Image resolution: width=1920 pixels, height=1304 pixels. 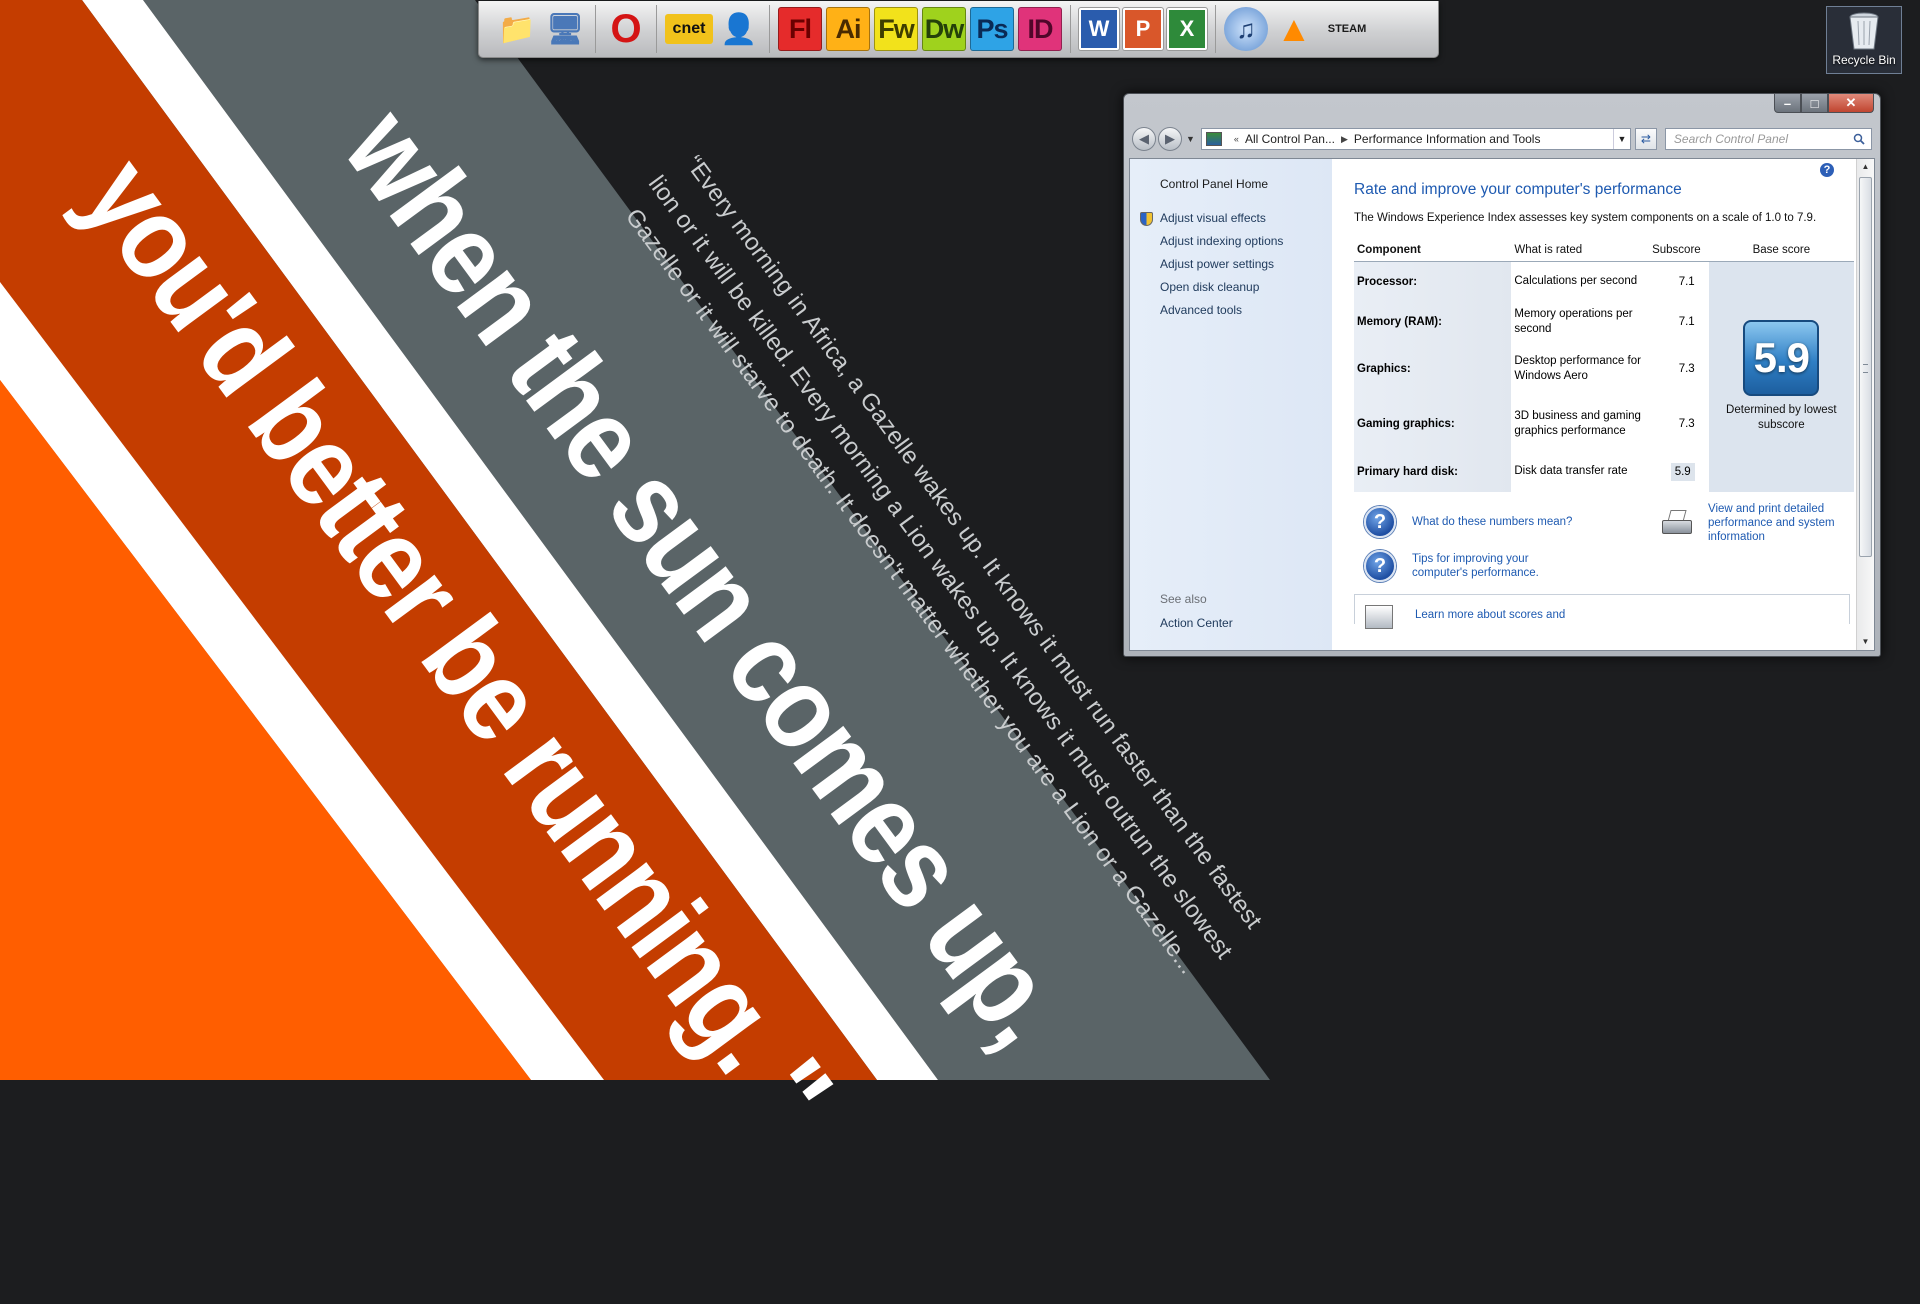 What do you see at coordinates (1864, 31) in the screenshot?
I see `recycle-bin-icon` at bounding box center [1864, 31].